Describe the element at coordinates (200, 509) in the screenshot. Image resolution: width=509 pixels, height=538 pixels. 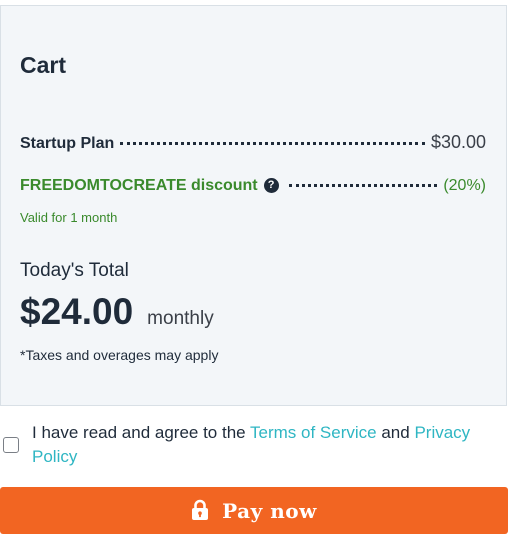
I see `lock-icon` at that location.